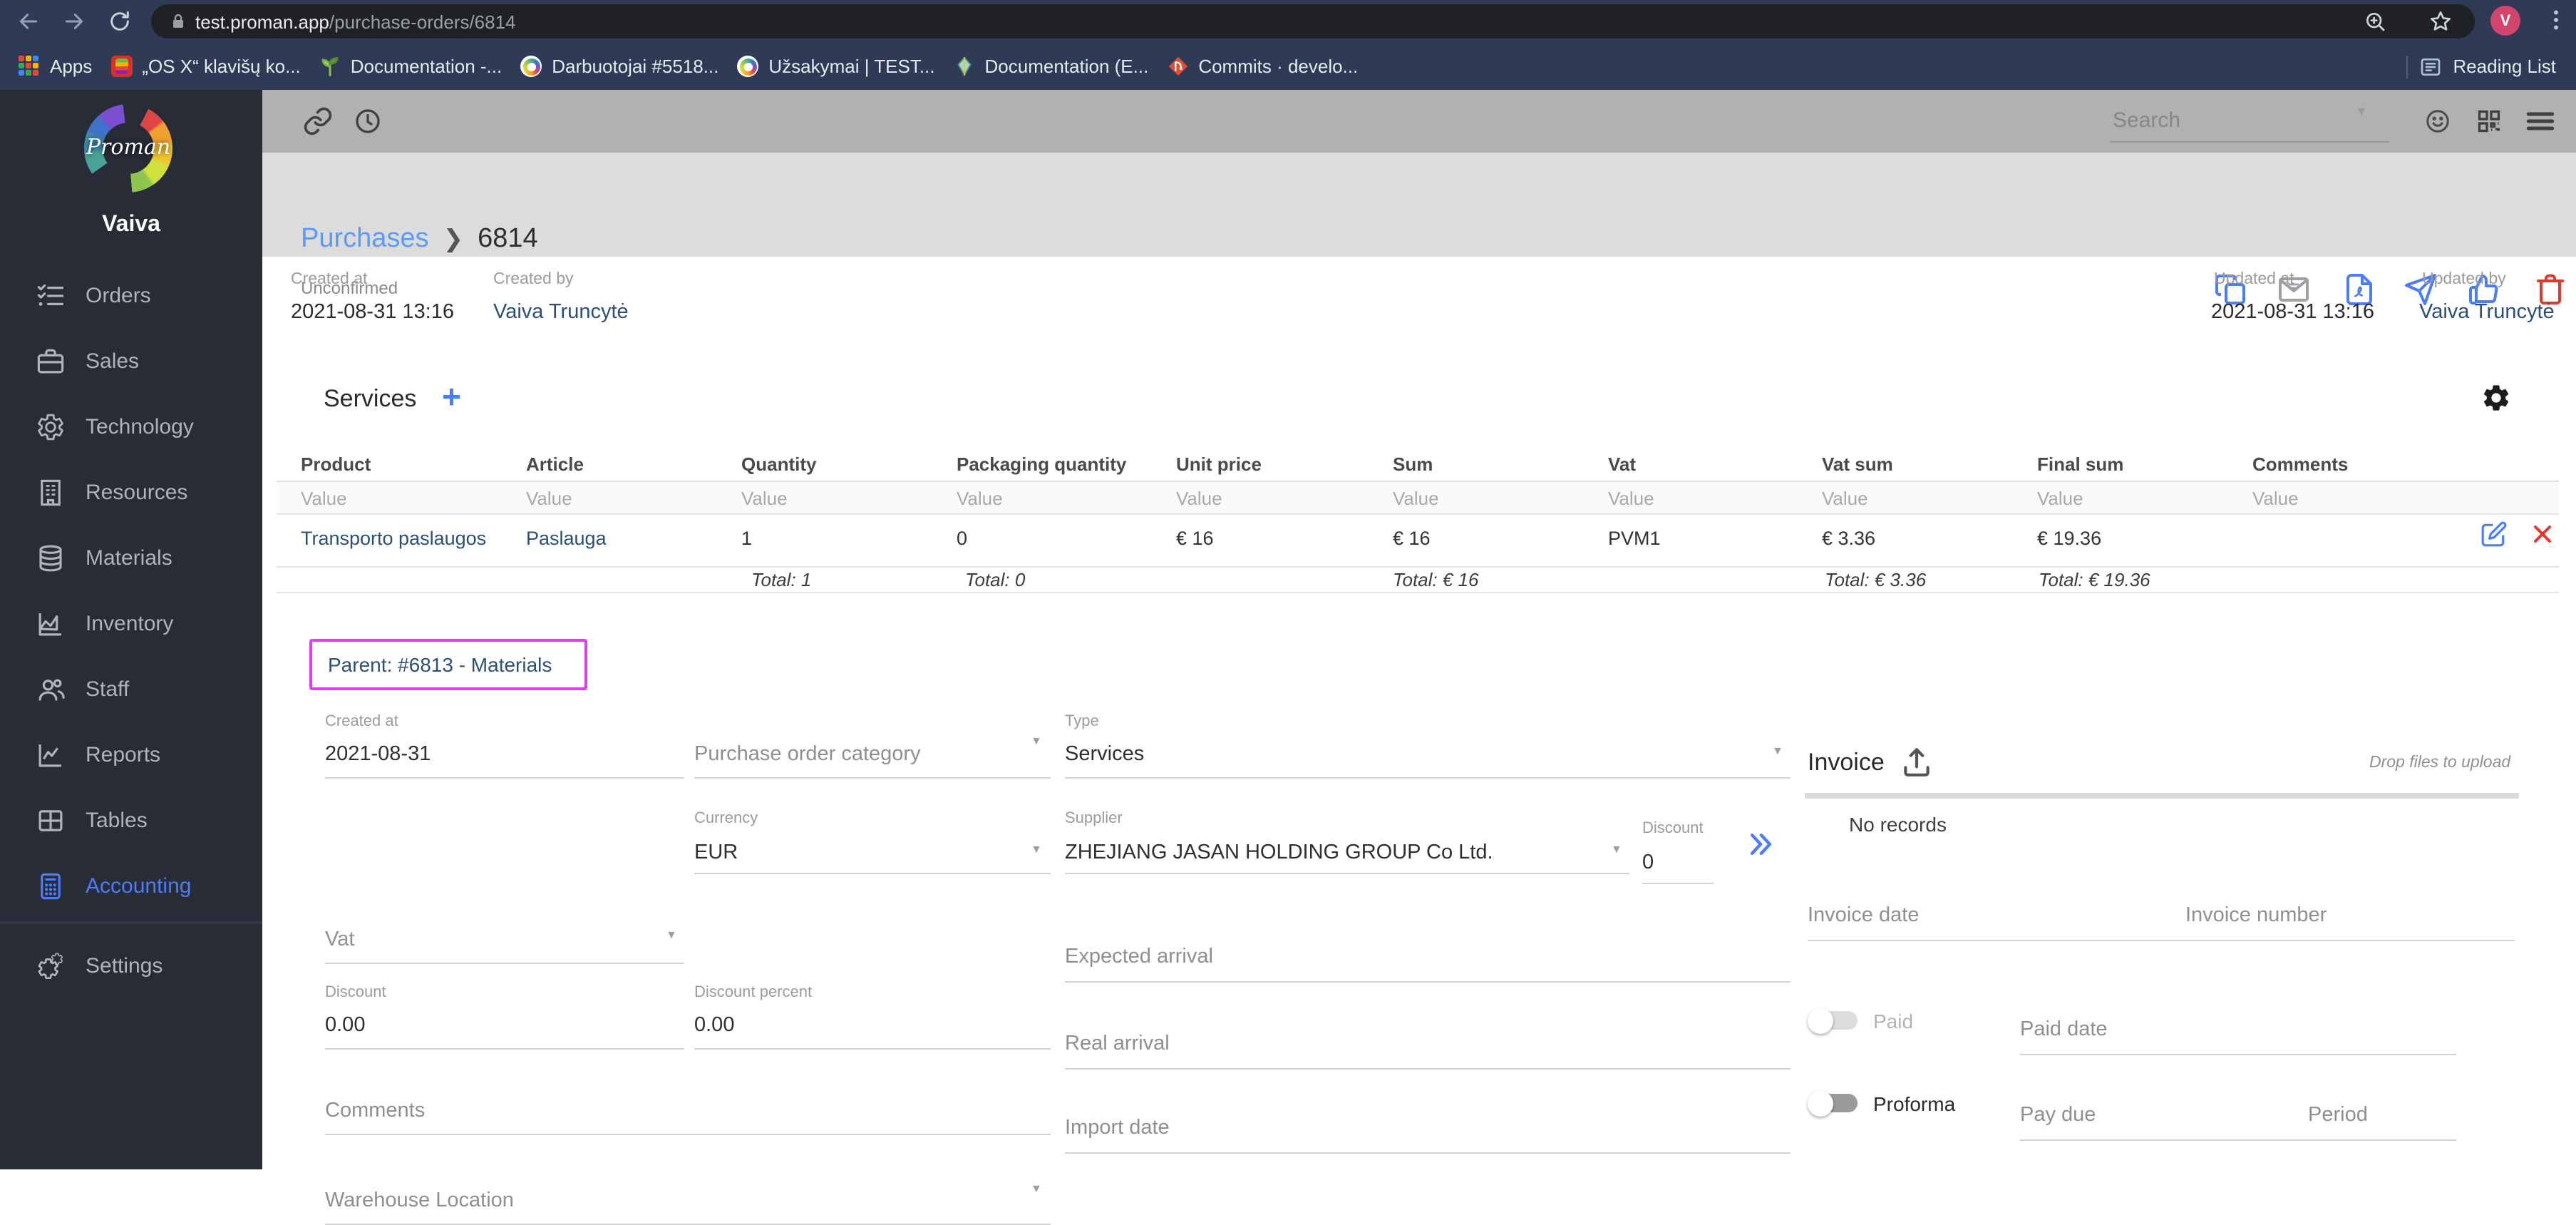 Image resolution: width=2576 pixels, height=1225 pixels. What do you see at coordinates (2256, 915) in the screenshot?
I see `invoice-number-input: Invoice number` at bounding box center [2256, 915].